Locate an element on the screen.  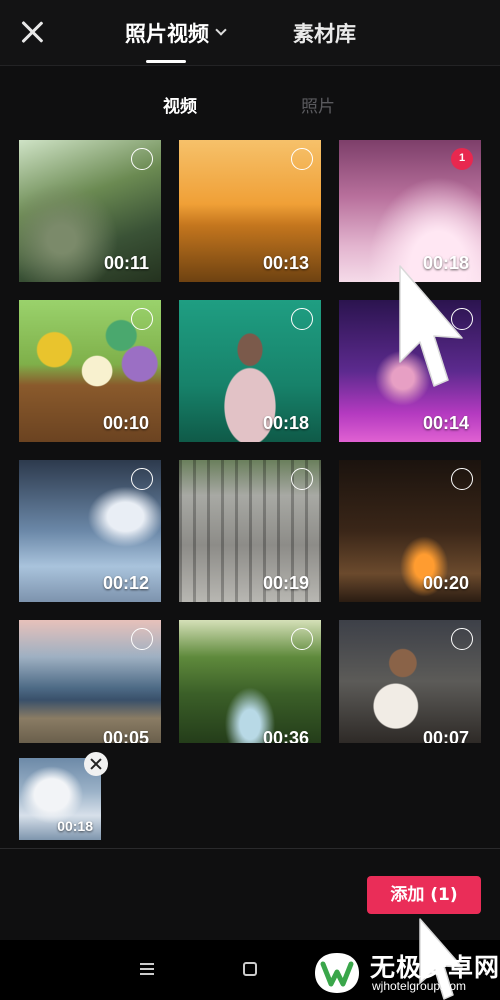
top-bar: 照片视频 素材库 is located at coordinates (250, 33).